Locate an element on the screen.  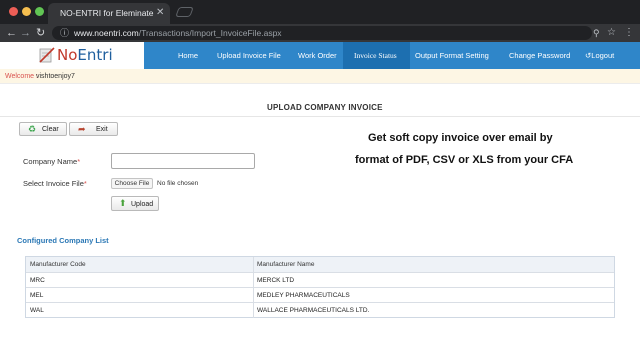
clear-button: ♻ Clear is located at coordinates (43, 129).